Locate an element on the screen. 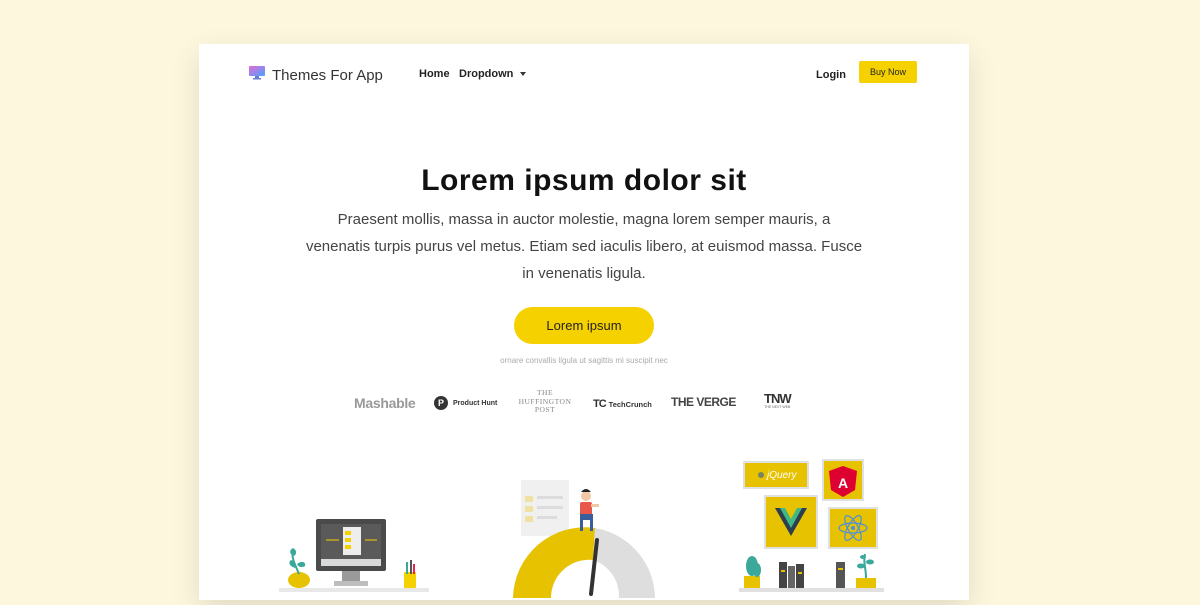 The height and width of the screenshot is (605, 1200). huffington-logo: THE HUFFINGTON POST is located at coordinates (545, 401).